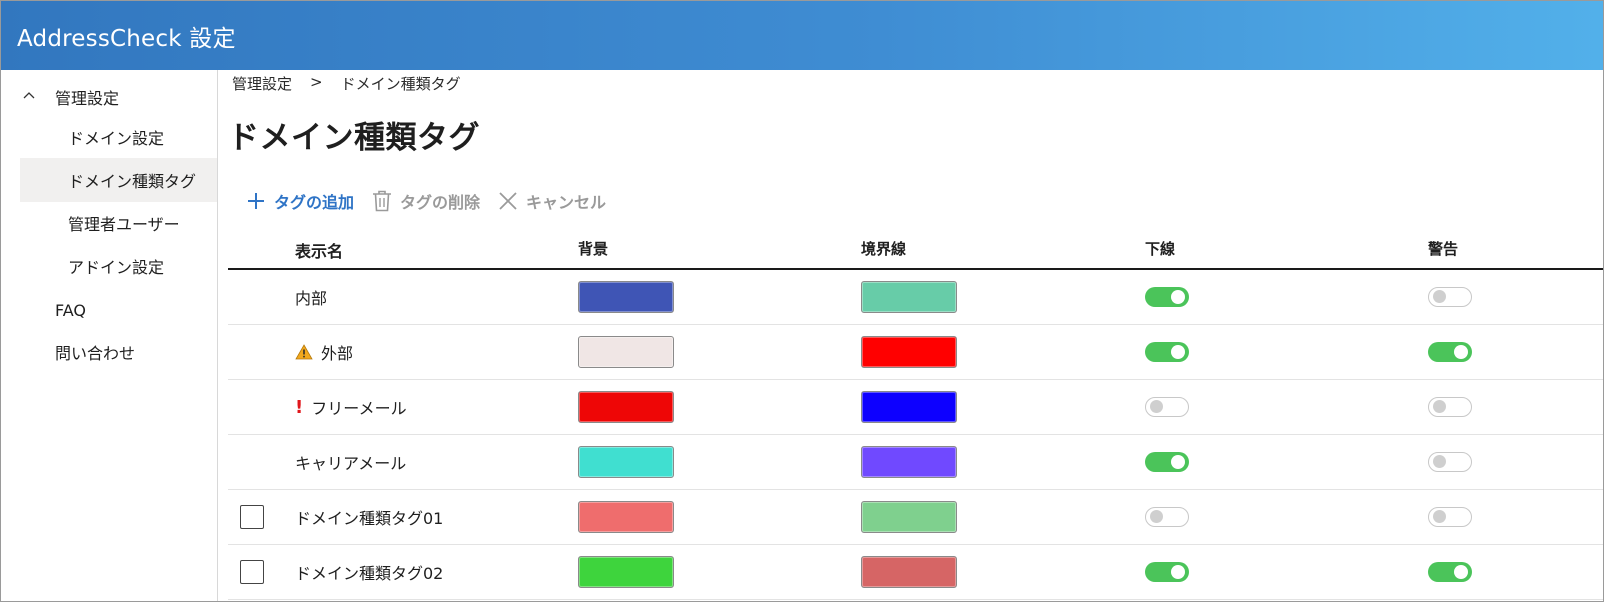 The width and height of the screenshot is (1604, 602). I want to click on sidebar-item-admin-users: 管理者ユーザー, so click(118, 223).